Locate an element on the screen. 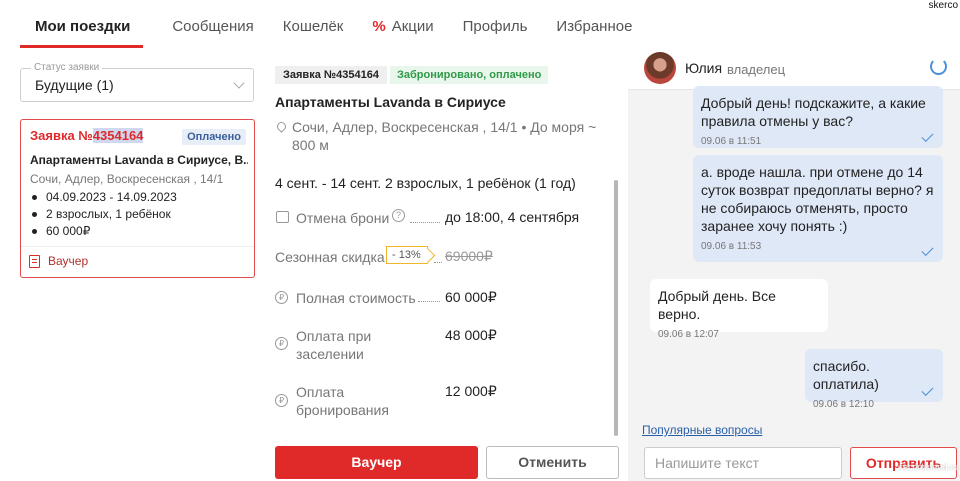 This screenshot has width=960, height=481. scrollbar is located at coordinates (616, 308).